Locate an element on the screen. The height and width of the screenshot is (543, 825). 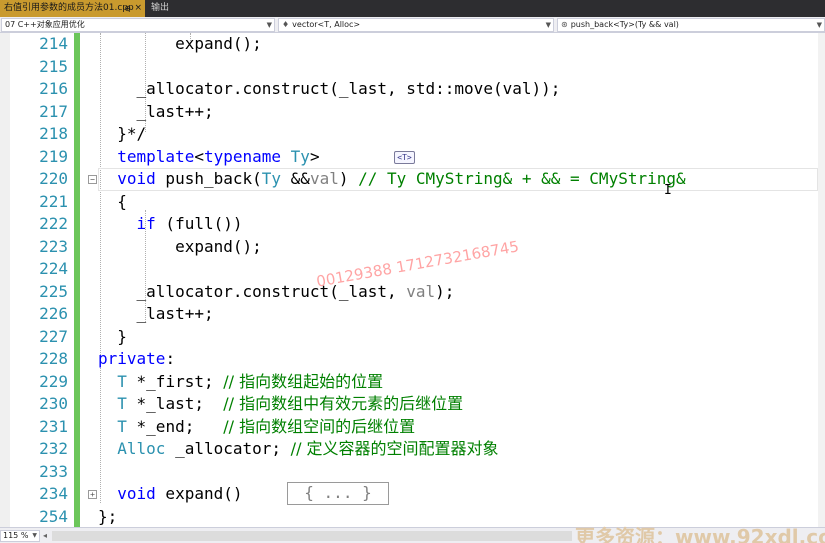
tab-label: 输出 is located at coordinates (160, 8).